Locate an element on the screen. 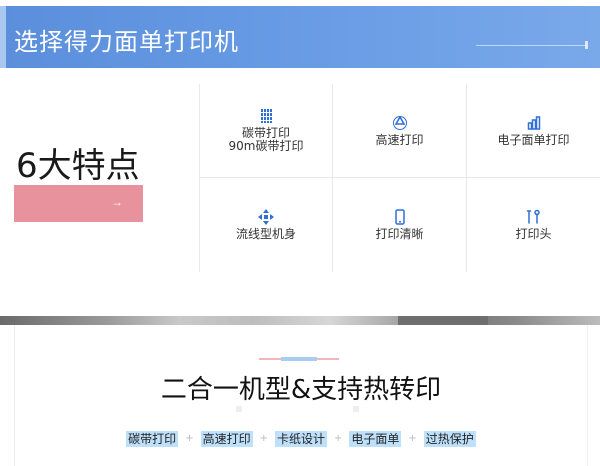 Image resolution: width=600 pixels, height=466 pixels. tag-item: 高速打印 is located at coordinates (226, 439).